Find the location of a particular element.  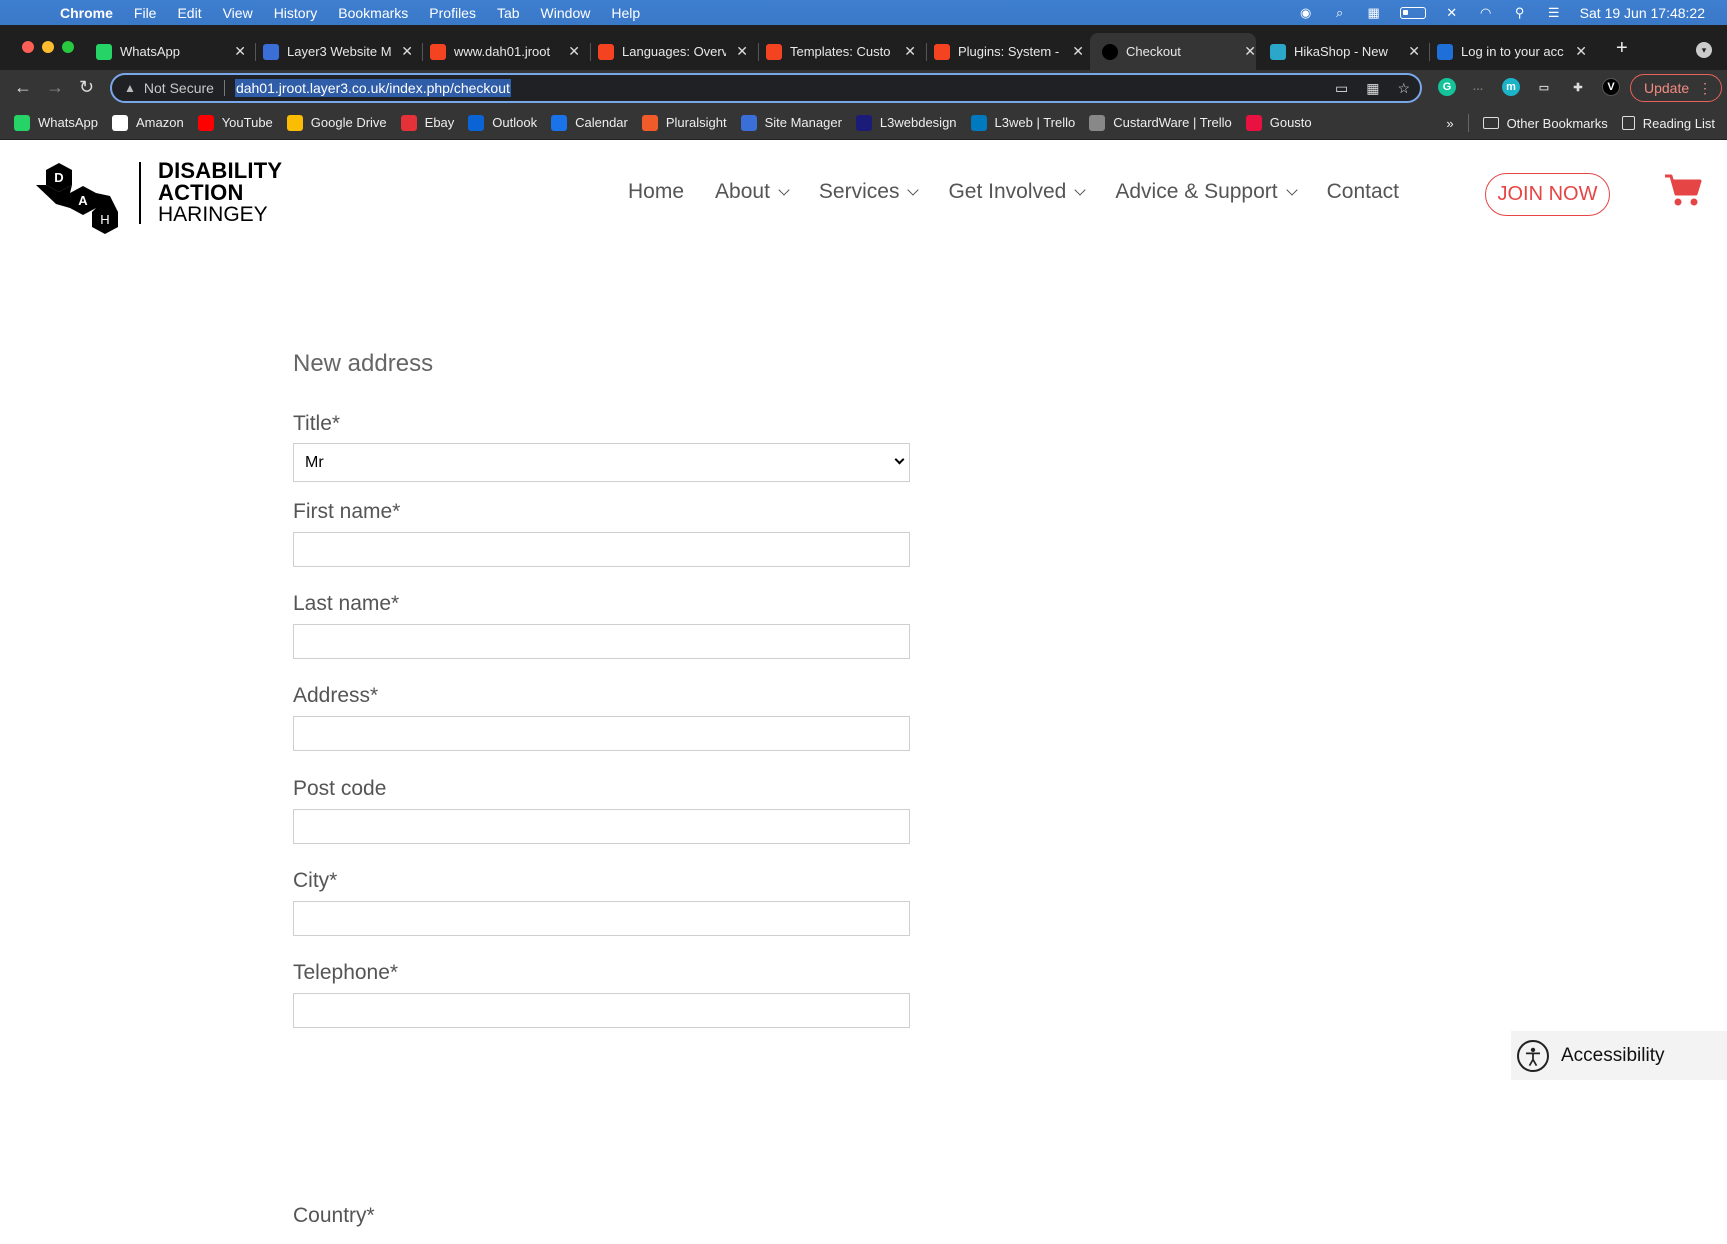

menu-view: View is located at coordinates (238, 13).